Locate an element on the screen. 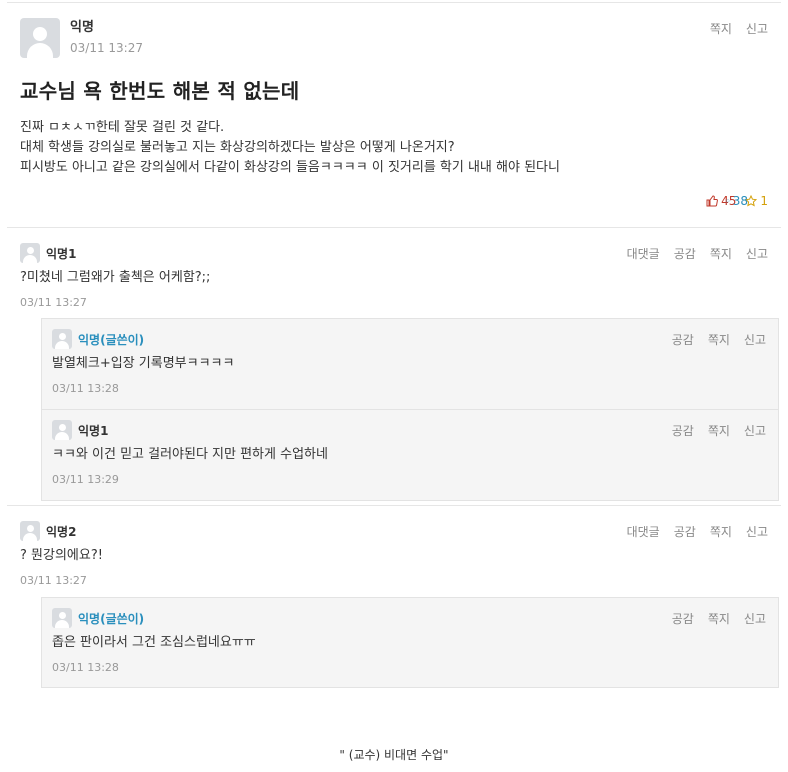 Image resolution: width=788 pixels, height=772 pixels. reply-text: 좁은 판이라서 그건 조심스럽네요ㅠㅠ is located at coordinates (154, 642).